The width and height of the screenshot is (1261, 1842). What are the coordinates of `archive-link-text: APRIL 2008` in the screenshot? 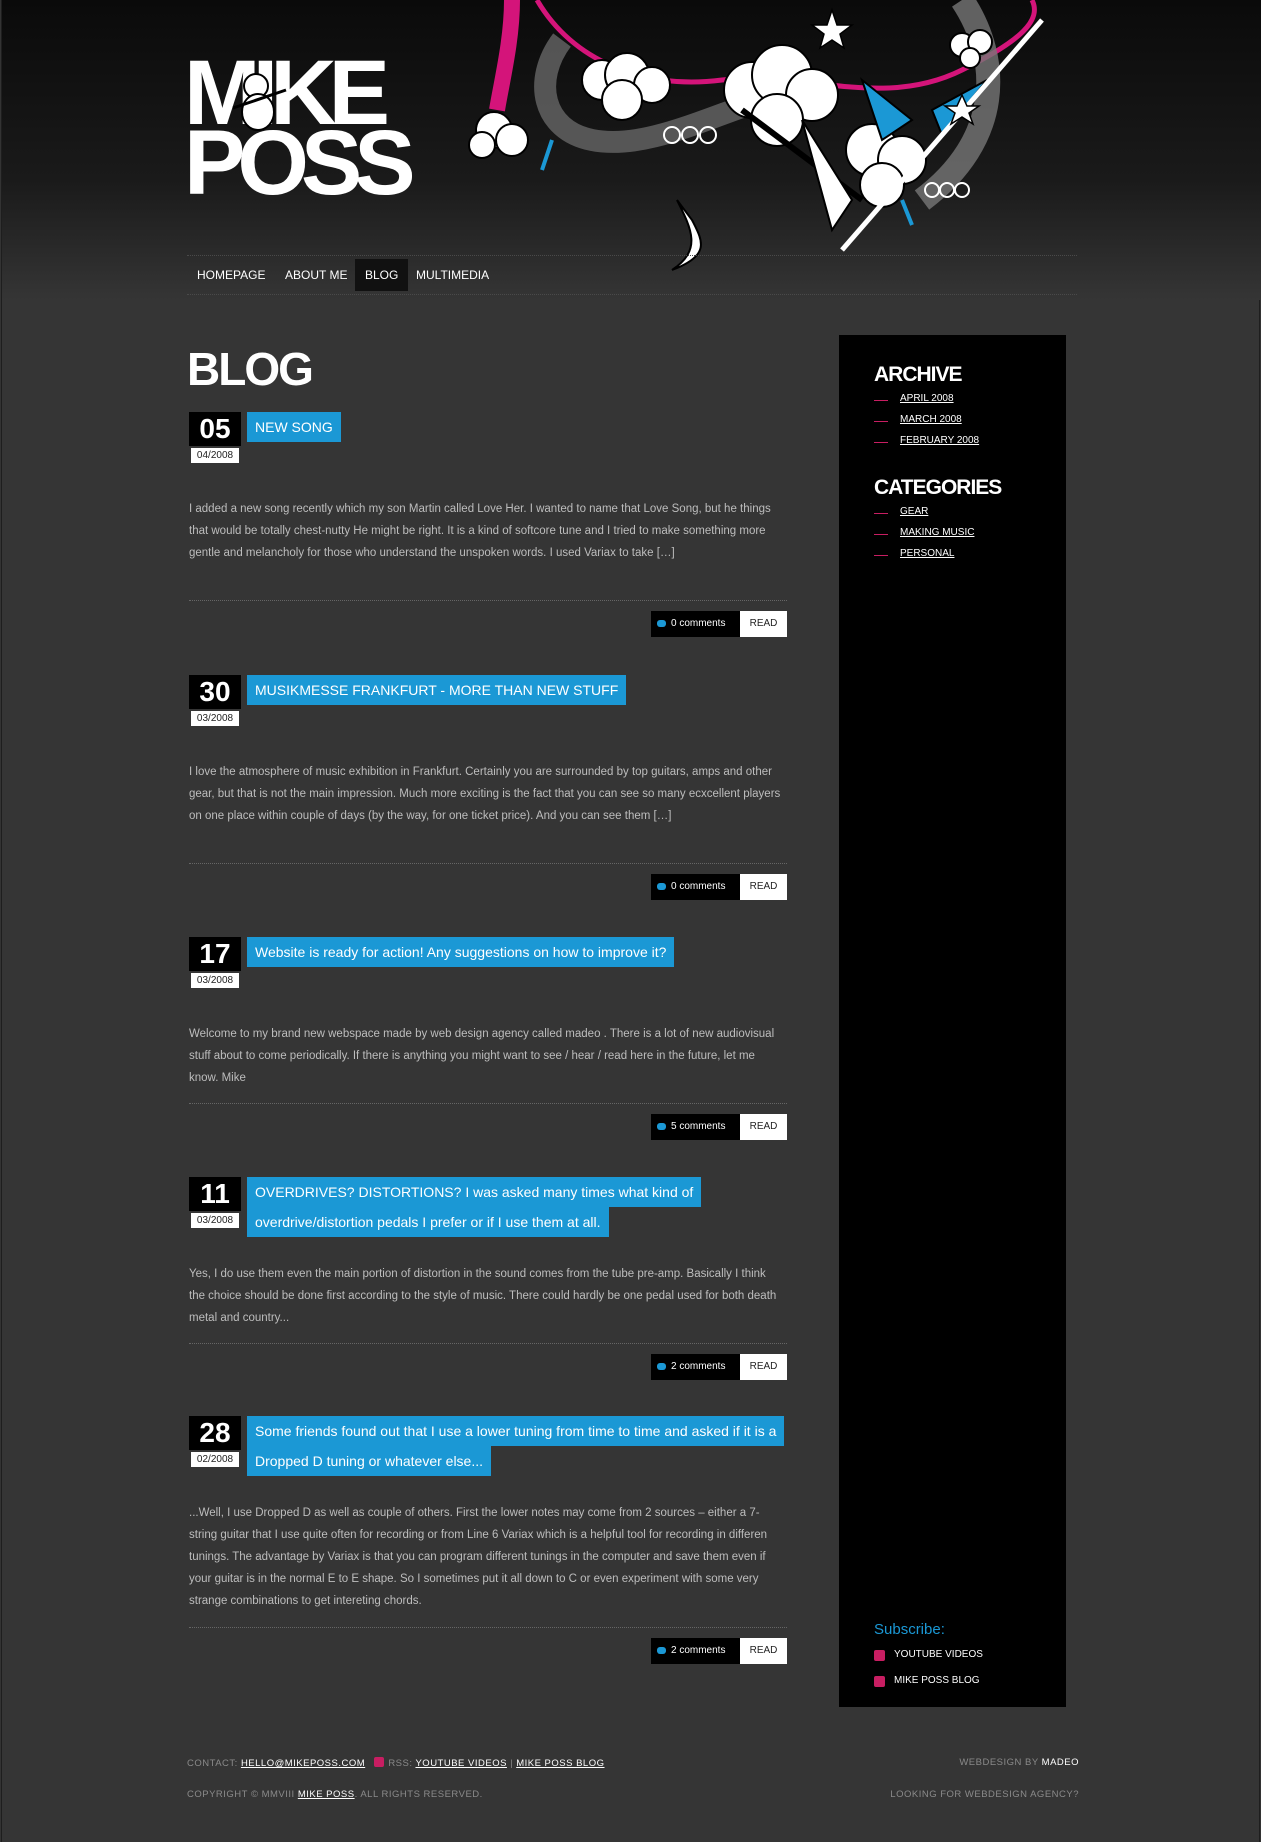 It's located at (927, 398).